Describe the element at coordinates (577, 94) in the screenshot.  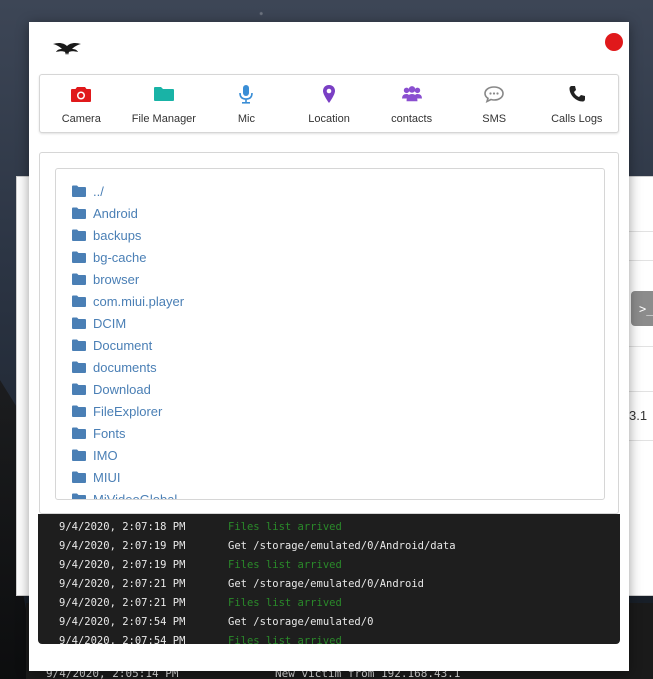
I see `phone-icon` at that location.